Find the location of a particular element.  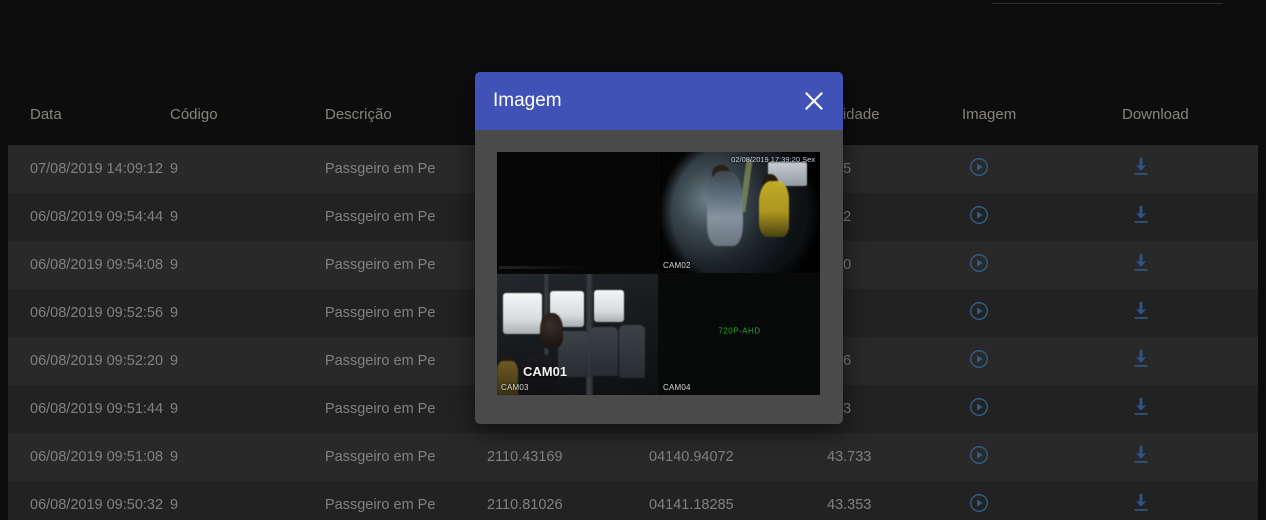

camera-quadrant-2: 02/08/2019 17:39:20 Sex CAM02 is located at coordinates (739, 212).